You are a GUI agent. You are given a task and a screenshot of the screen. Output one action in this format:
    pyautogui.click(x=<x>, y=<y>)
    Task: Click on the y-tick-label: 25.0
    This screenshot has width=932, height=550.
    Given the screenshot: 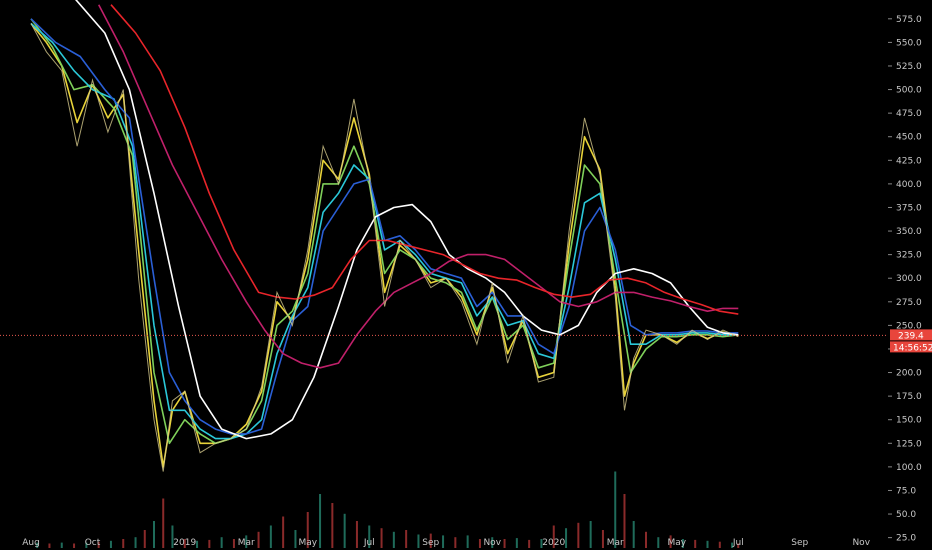 What is the action you would take?
    pyautogui.click(x=906, y=539)
    